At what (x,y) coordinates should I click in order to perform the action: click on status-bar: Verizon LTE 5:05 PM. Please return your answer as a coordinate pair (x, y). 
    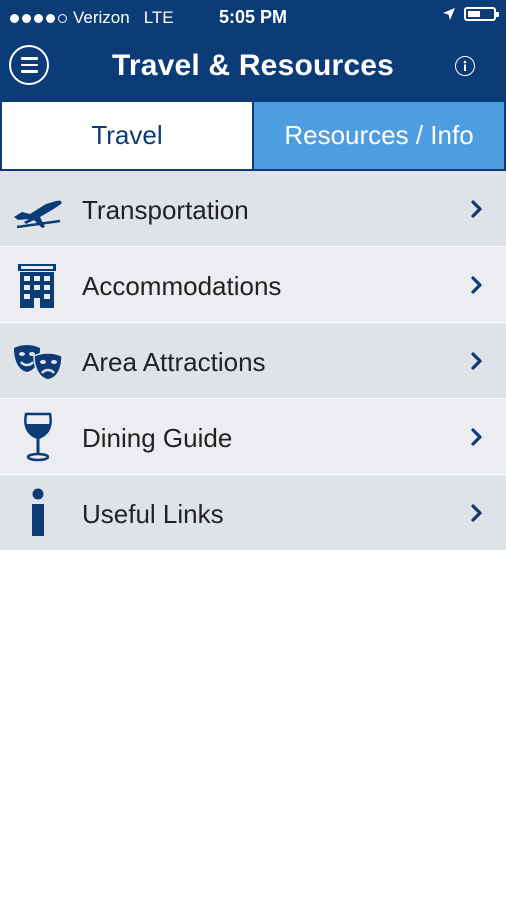
    Looking at the image, I should click on (253, 17).